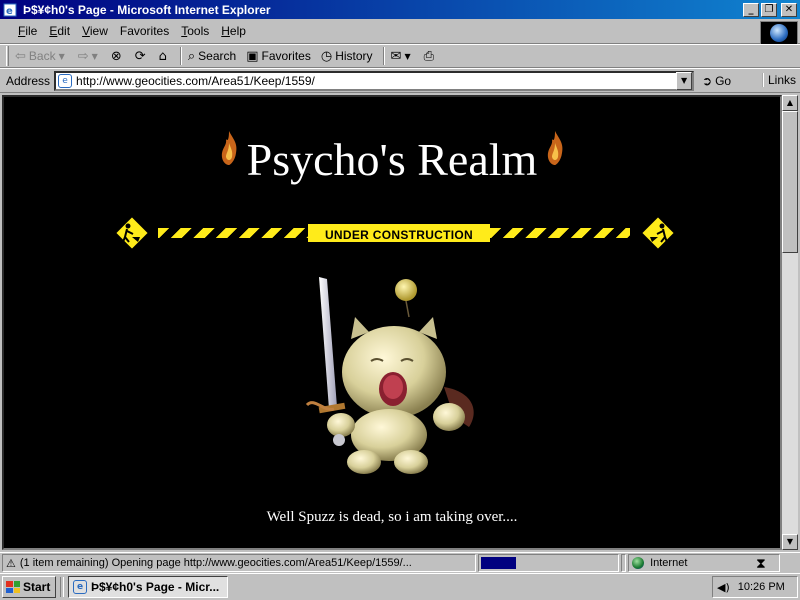 This screenshot has height=600, width=800. I want to click on address-label: Address, so click(28, 80).